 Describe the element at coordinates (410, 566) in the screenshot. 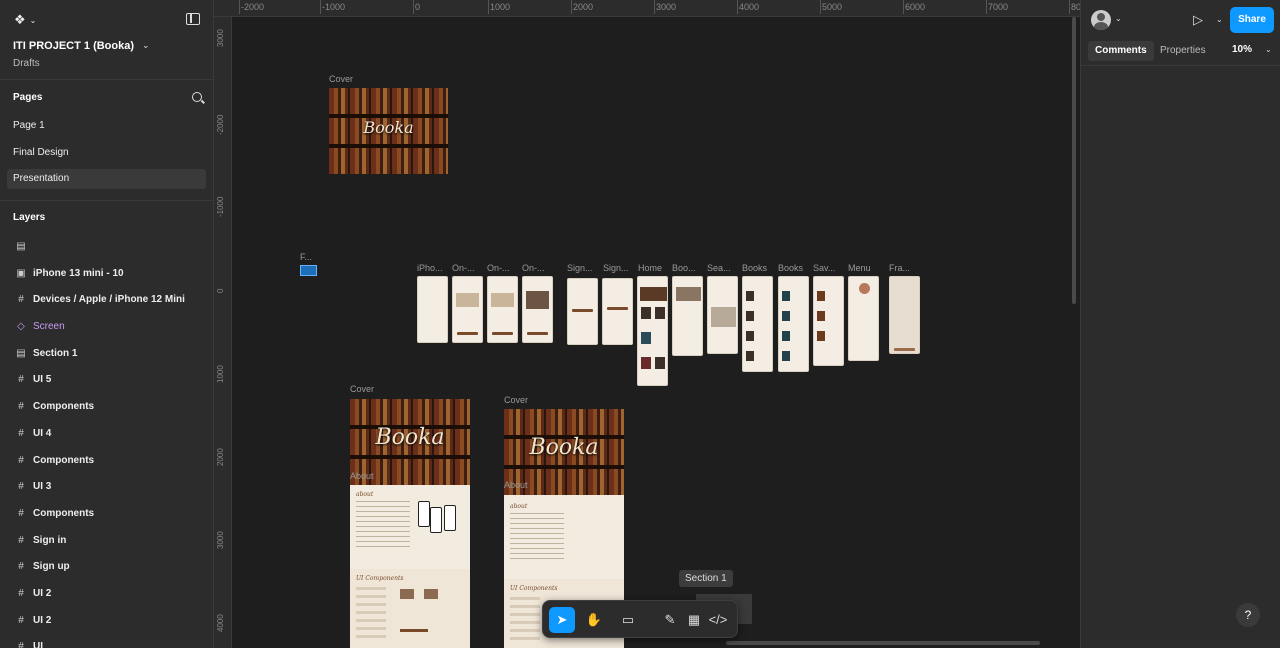

I see `about-frame: about UI Components` at that location.